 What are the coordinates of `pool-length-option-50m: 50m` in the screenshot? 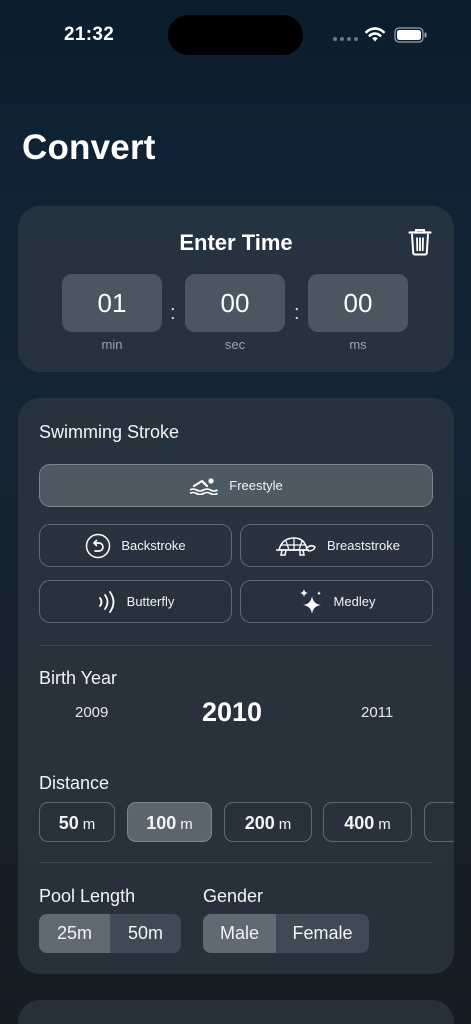 It's located at (145, 933).